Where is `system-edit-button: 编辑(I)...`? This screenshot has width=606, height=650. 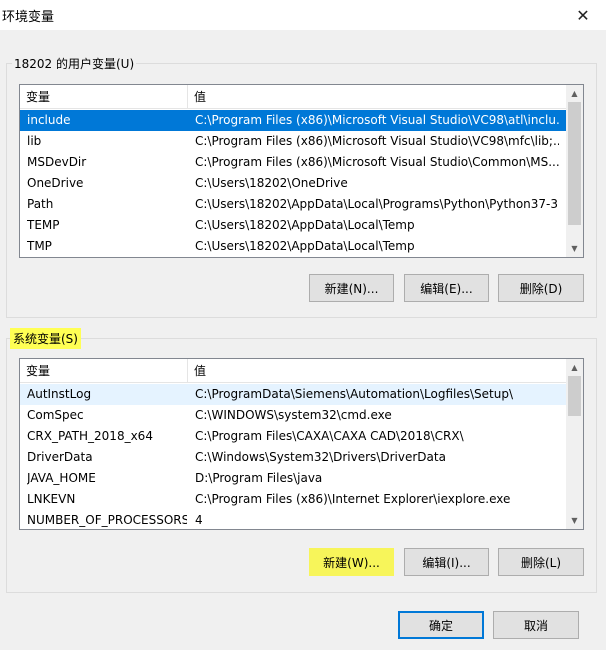 system-edit-button: 编辑(I)... is located at coordinates (446, 562).